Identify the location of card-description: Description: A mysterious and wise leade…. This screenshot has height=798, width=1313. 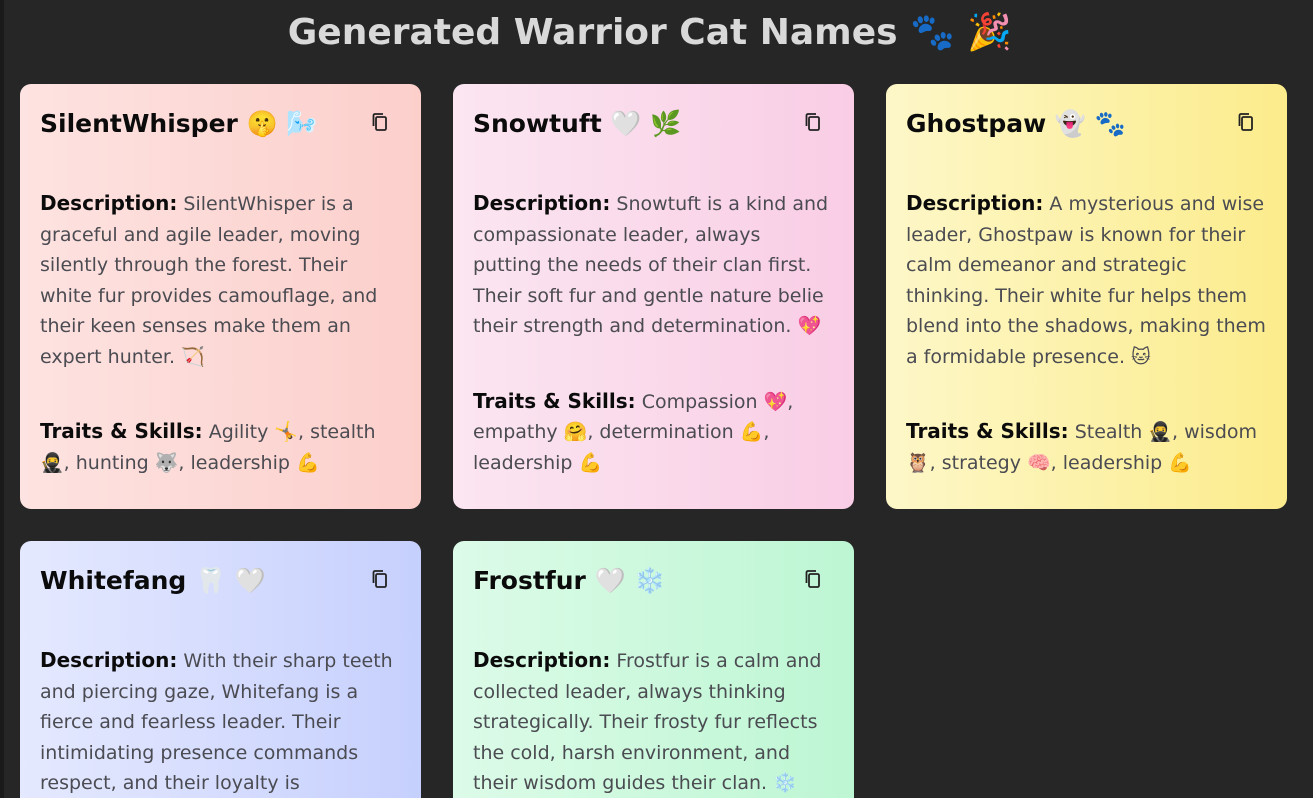
(1086, 280).